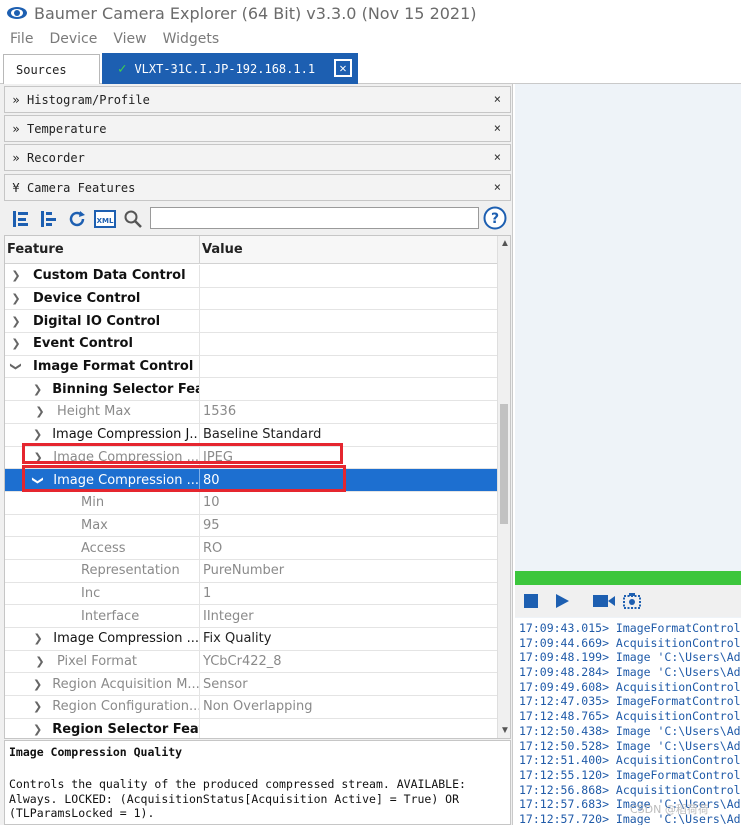 This screenshot has width=741, height=825. Describe the element at coordinates (221, 249) in the screenshot. I see `column-value: Value` at that location.